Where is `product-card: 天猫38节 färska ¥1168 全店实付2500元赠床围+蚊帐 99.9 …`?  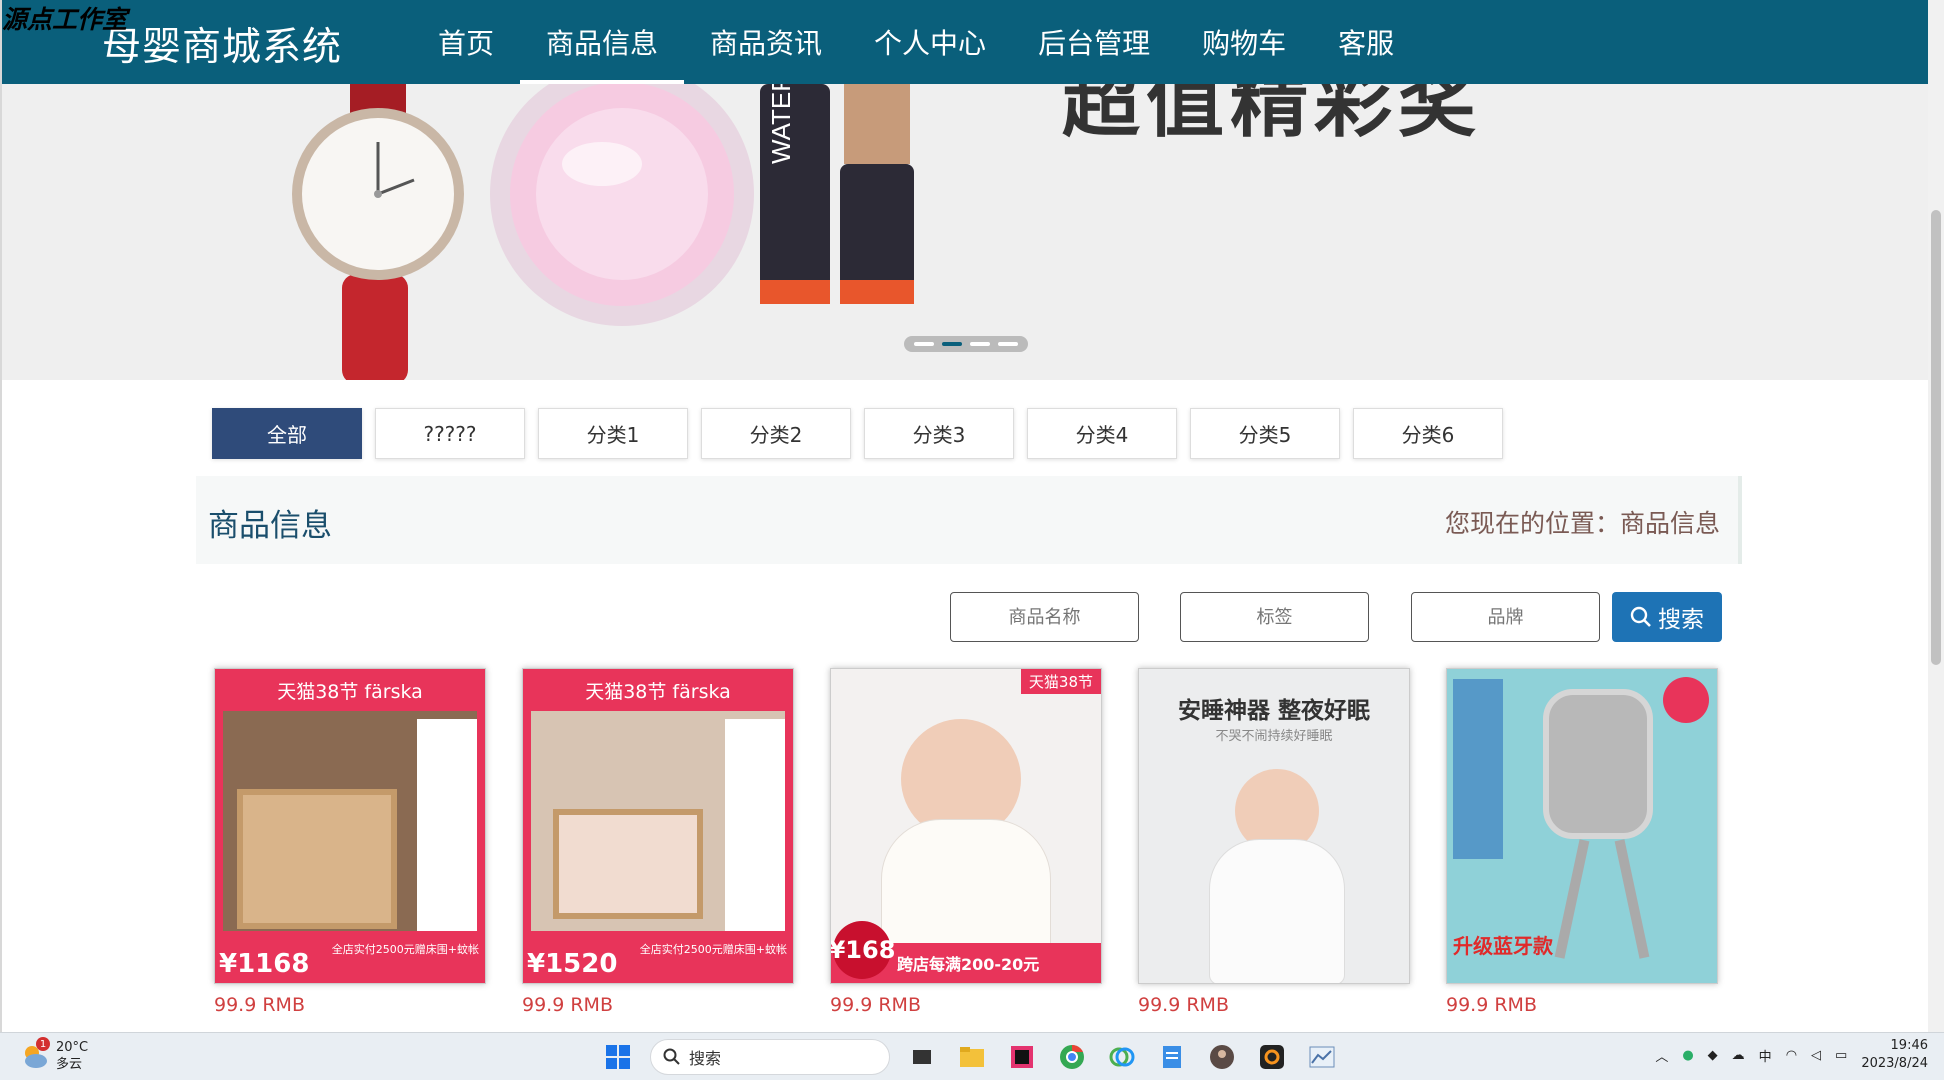
product-card: 天猫38节 färska ¥1168 全店实付2500元赠床围+蚊帐 99.9 … is located at coordinates (350, 842).